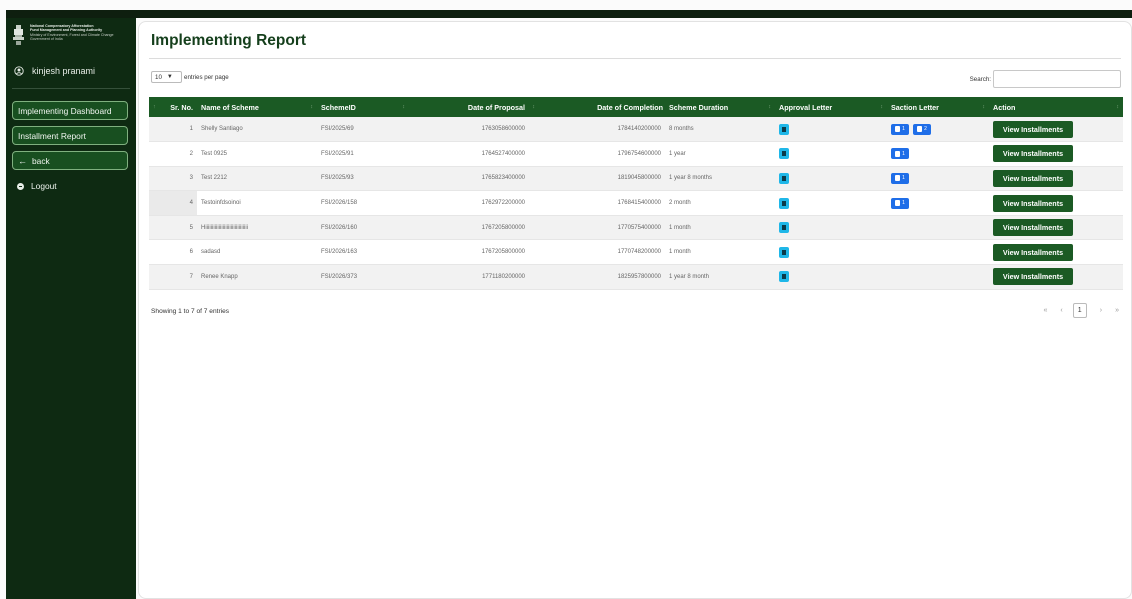  I want to click on search: Search:, so click(1045, 79).